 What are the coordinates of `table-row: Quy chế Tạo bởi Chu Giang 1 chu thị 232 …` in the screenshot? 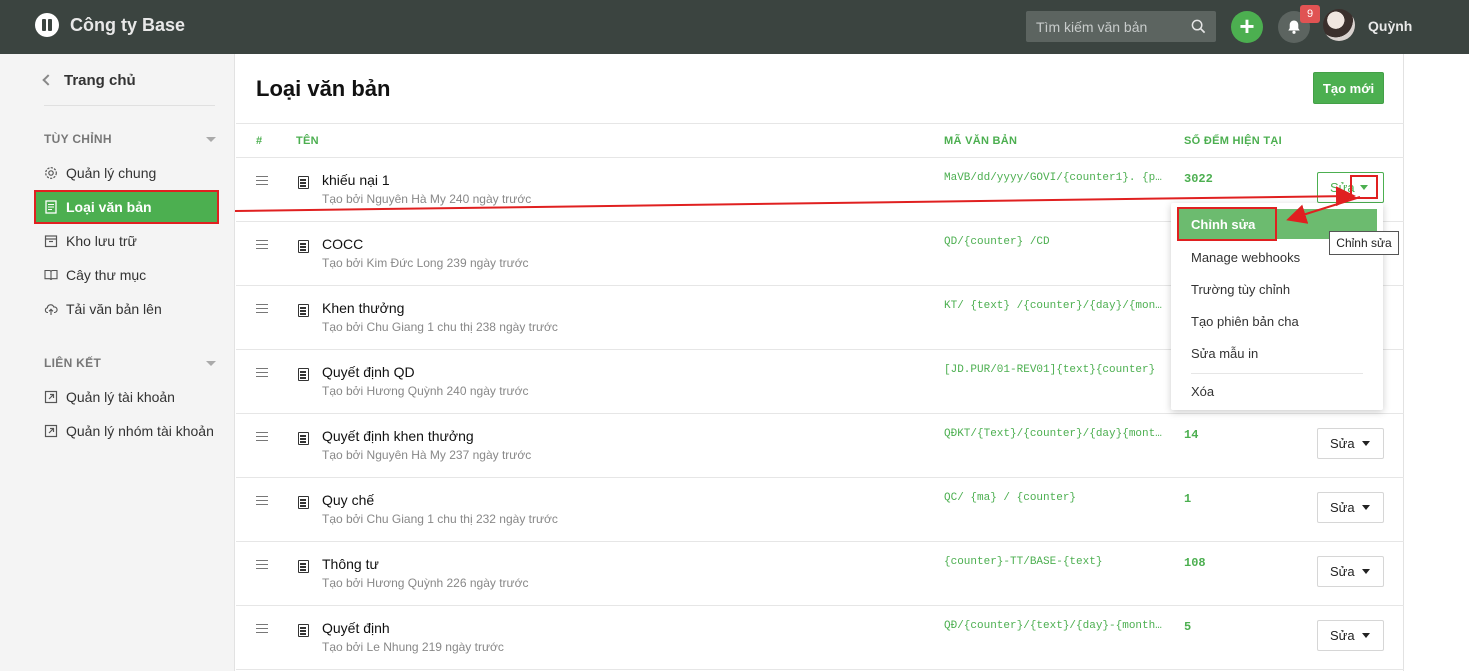 It's located at (820, 510).